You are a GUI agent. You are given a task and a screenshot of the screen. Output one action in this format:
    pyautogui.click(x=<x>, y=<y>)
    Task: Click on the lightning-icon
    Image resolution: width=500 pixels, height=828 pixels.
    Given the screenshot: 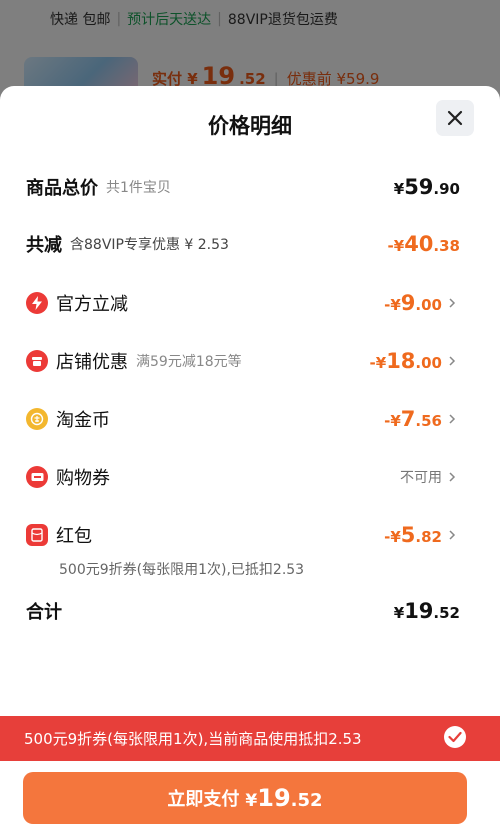 What is the action you would take?
    pyautogui.click(x=37, y=303)
    